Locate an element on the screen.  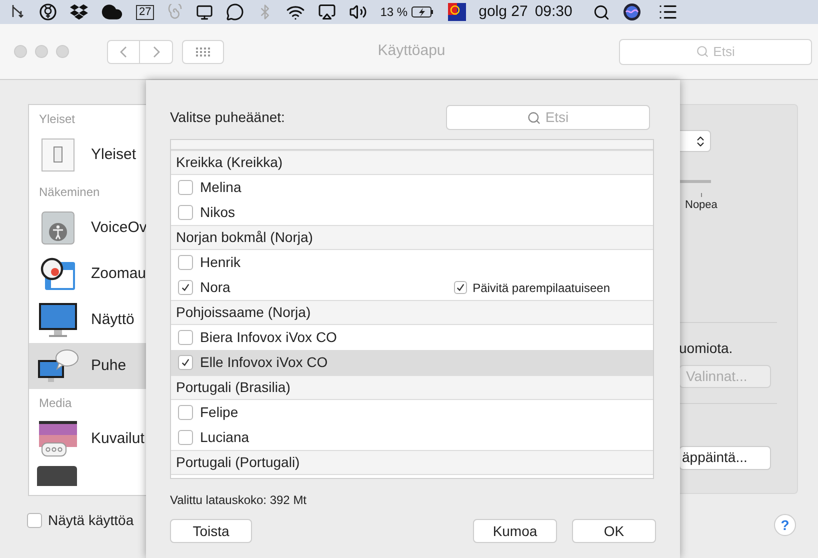
dropbox-icon is located at coordinates (79, 12).